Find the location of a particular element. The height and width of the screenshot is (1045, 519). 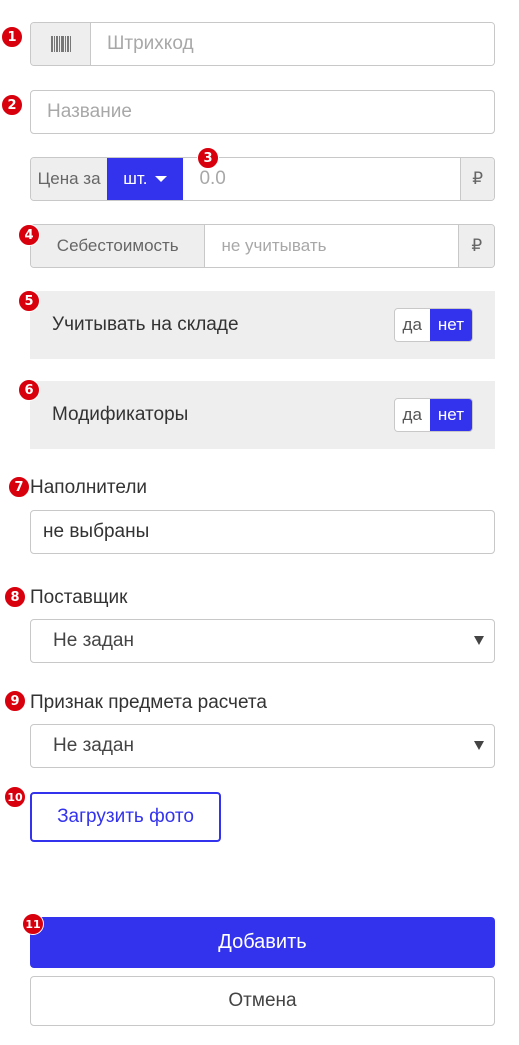

badge-10: 10 is located at coordinates (15, 797).